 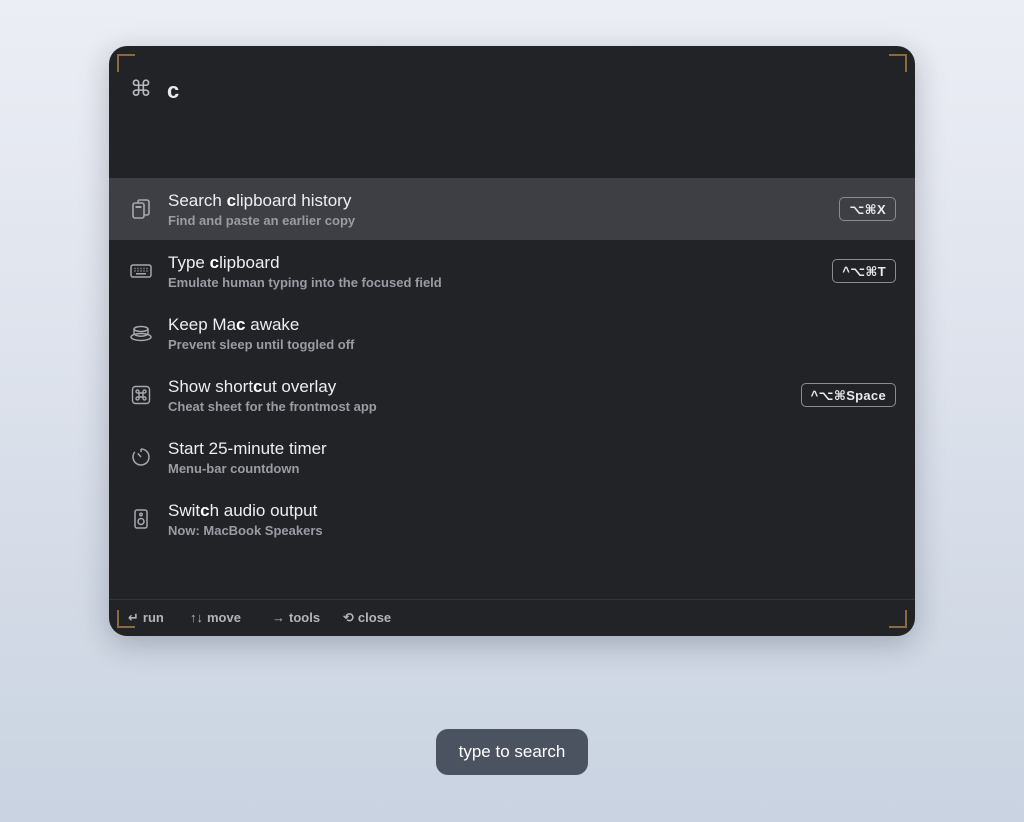 I want to click on footer-hints: ↵ run ↑↓ move → tools ⟲ close, so click(x=512, y=617).